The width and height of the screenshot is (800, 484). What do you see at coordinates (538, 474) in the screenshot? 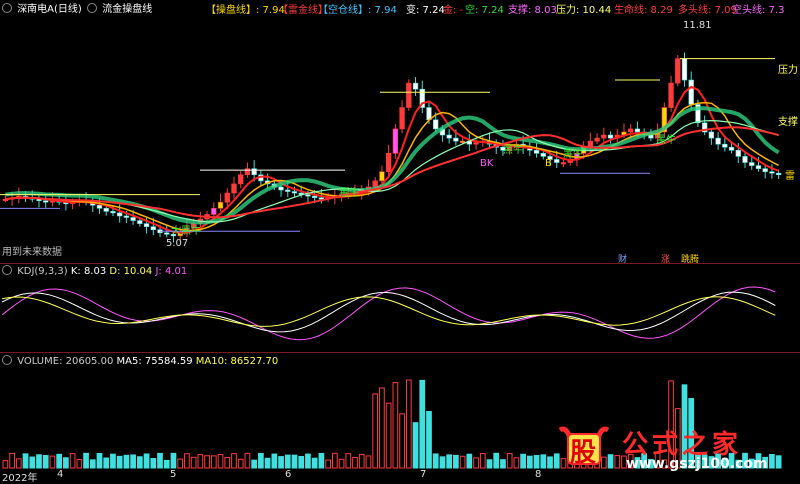
I see `x-tick-label: 8` at bounding box center [538, 474].